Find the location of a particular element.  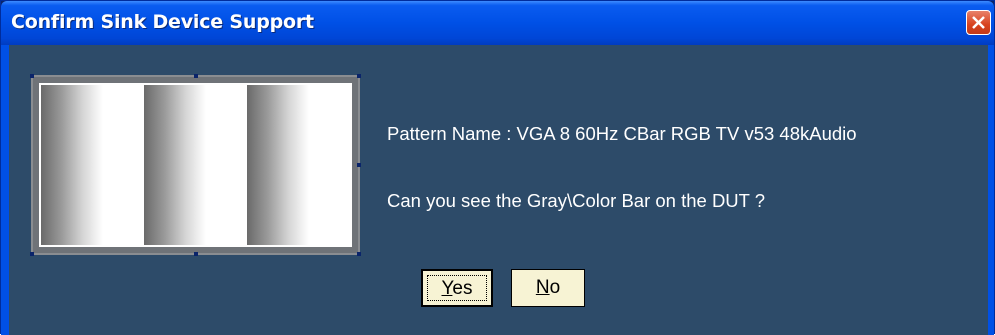

no-button: No is located at coordinates (548, 288).